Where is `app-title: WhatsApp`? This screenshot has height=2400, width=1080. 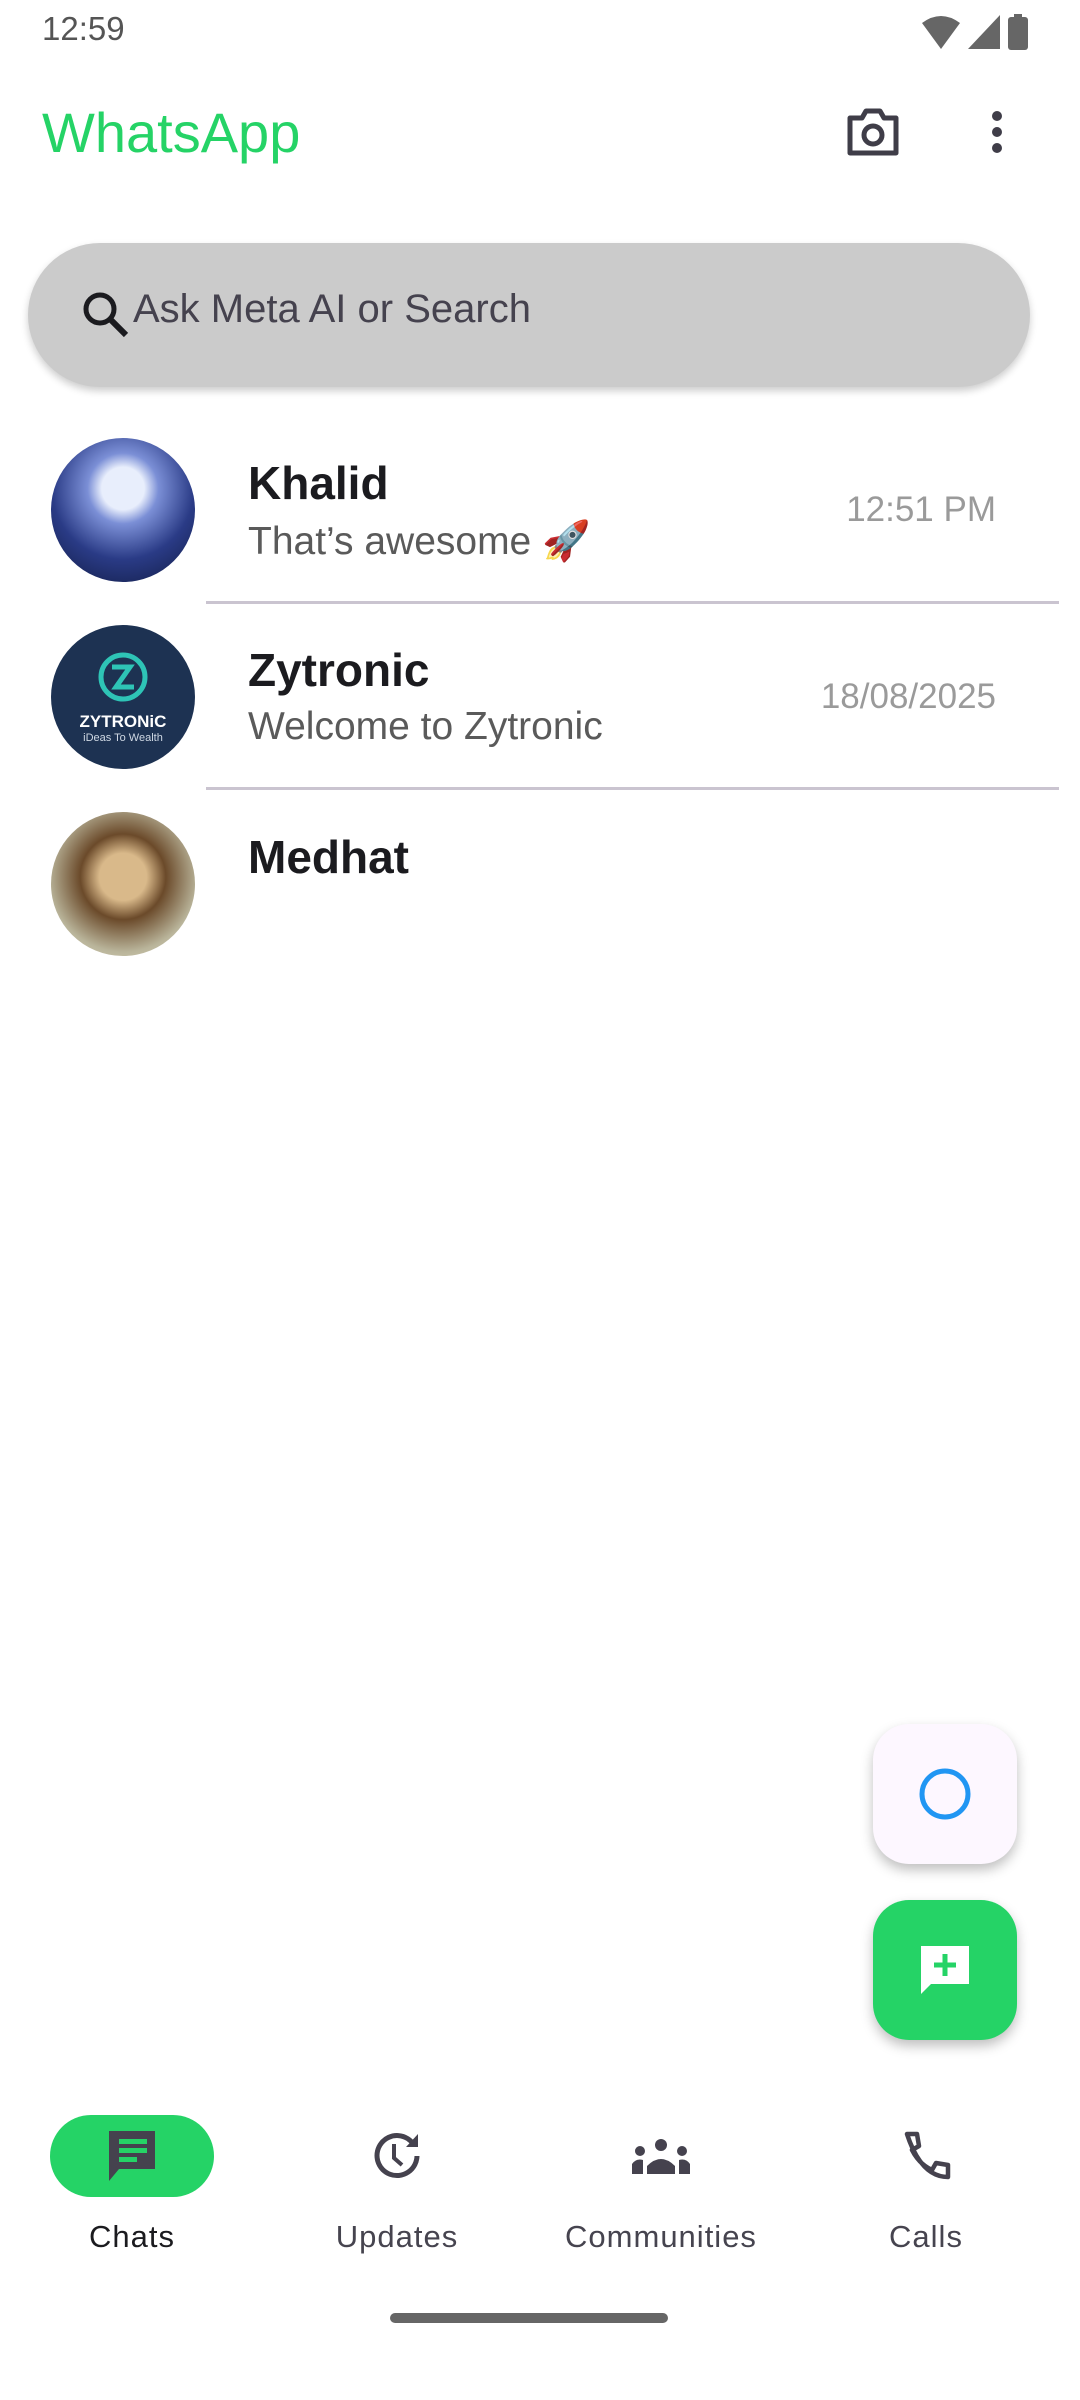
app-title: WhatsApp is located at coordinates (171, 132).